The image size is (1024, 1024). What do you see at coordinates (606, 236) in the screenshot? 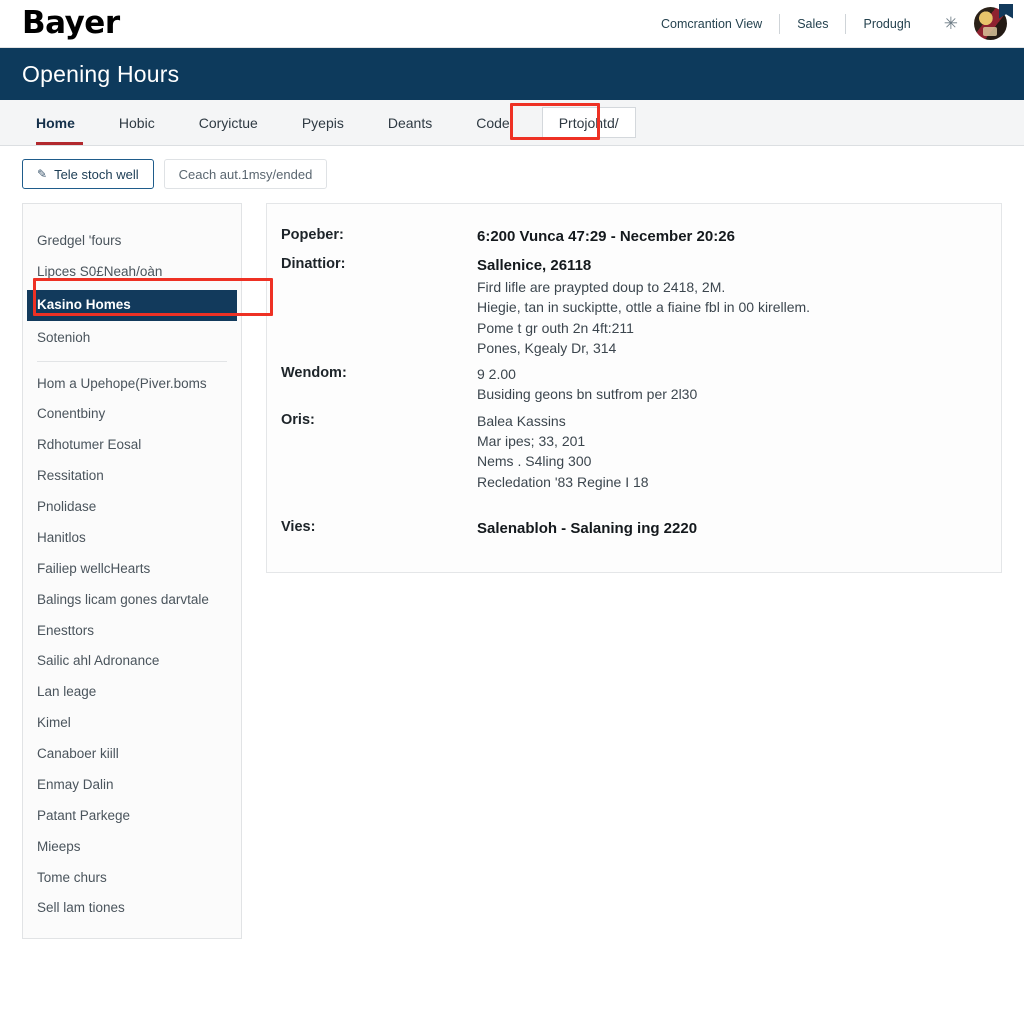
I see `detail-value: 6:200 Vunca 47:29 - Necember 20:26` at bounding box center [606, 236].